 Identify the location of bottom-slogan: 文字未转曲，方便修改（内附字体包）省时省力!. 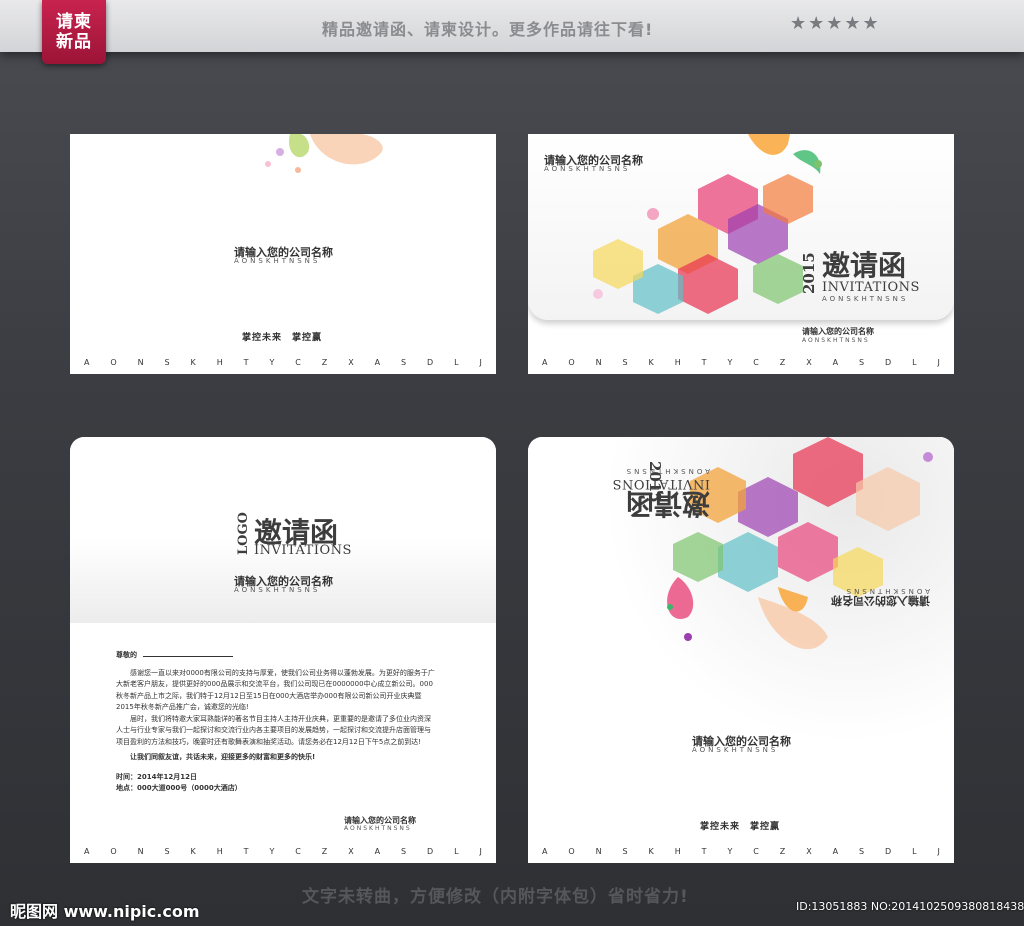
(495, 897).